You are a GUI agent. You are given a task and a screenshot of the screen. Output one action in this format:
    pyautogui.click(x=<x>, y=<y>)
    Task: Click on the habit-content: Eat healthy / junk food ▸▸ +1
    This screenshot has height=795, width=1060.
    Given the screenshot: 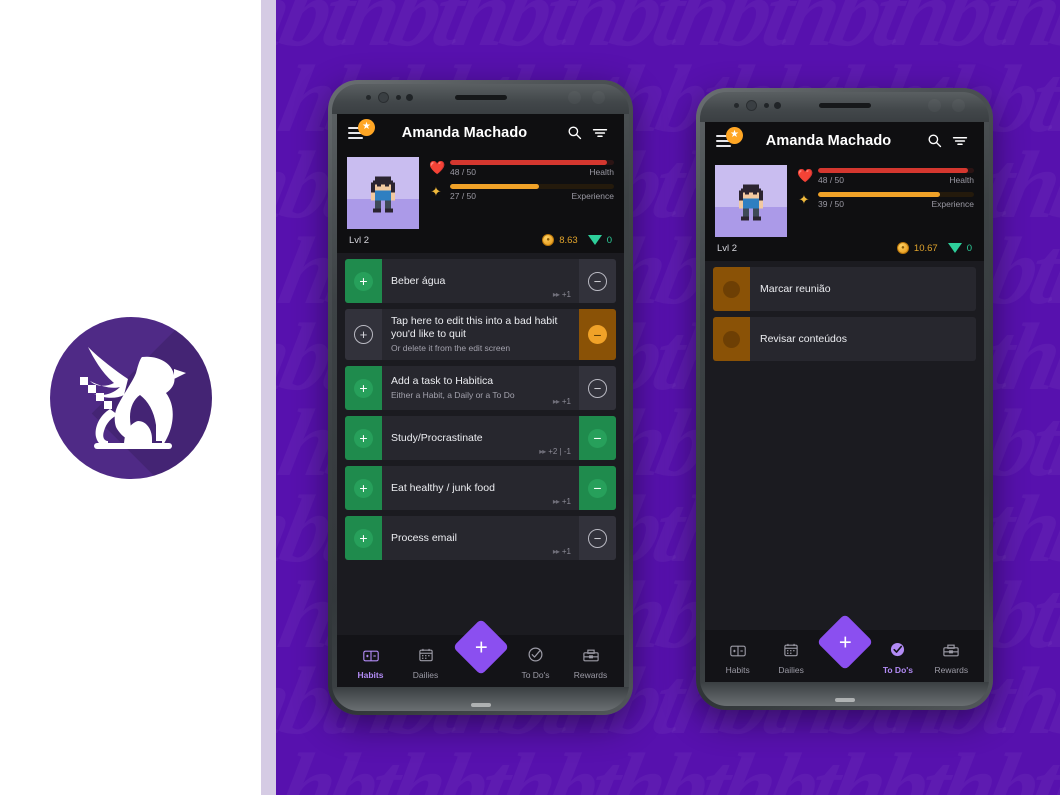 What is the action you would take?
    pyautogui.click(x=480, y=488)
    